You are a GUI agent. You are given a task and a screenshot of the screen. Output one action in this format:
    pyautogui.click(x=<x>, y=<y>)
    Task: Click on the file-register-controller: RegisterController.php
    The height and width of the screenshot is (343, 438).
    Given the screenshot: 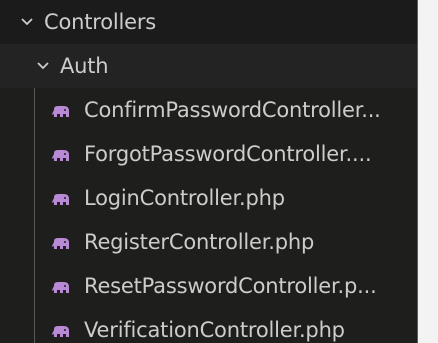 What is the action you would take?
    pyautogui.click(x=208, y=242)
    